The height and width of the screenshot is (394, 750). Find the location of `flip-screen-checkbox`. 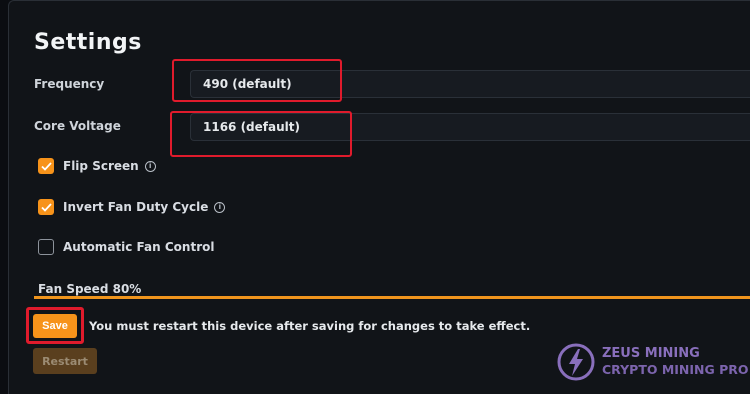

flip-screen-checkbox is located at coordinates (46, 166).